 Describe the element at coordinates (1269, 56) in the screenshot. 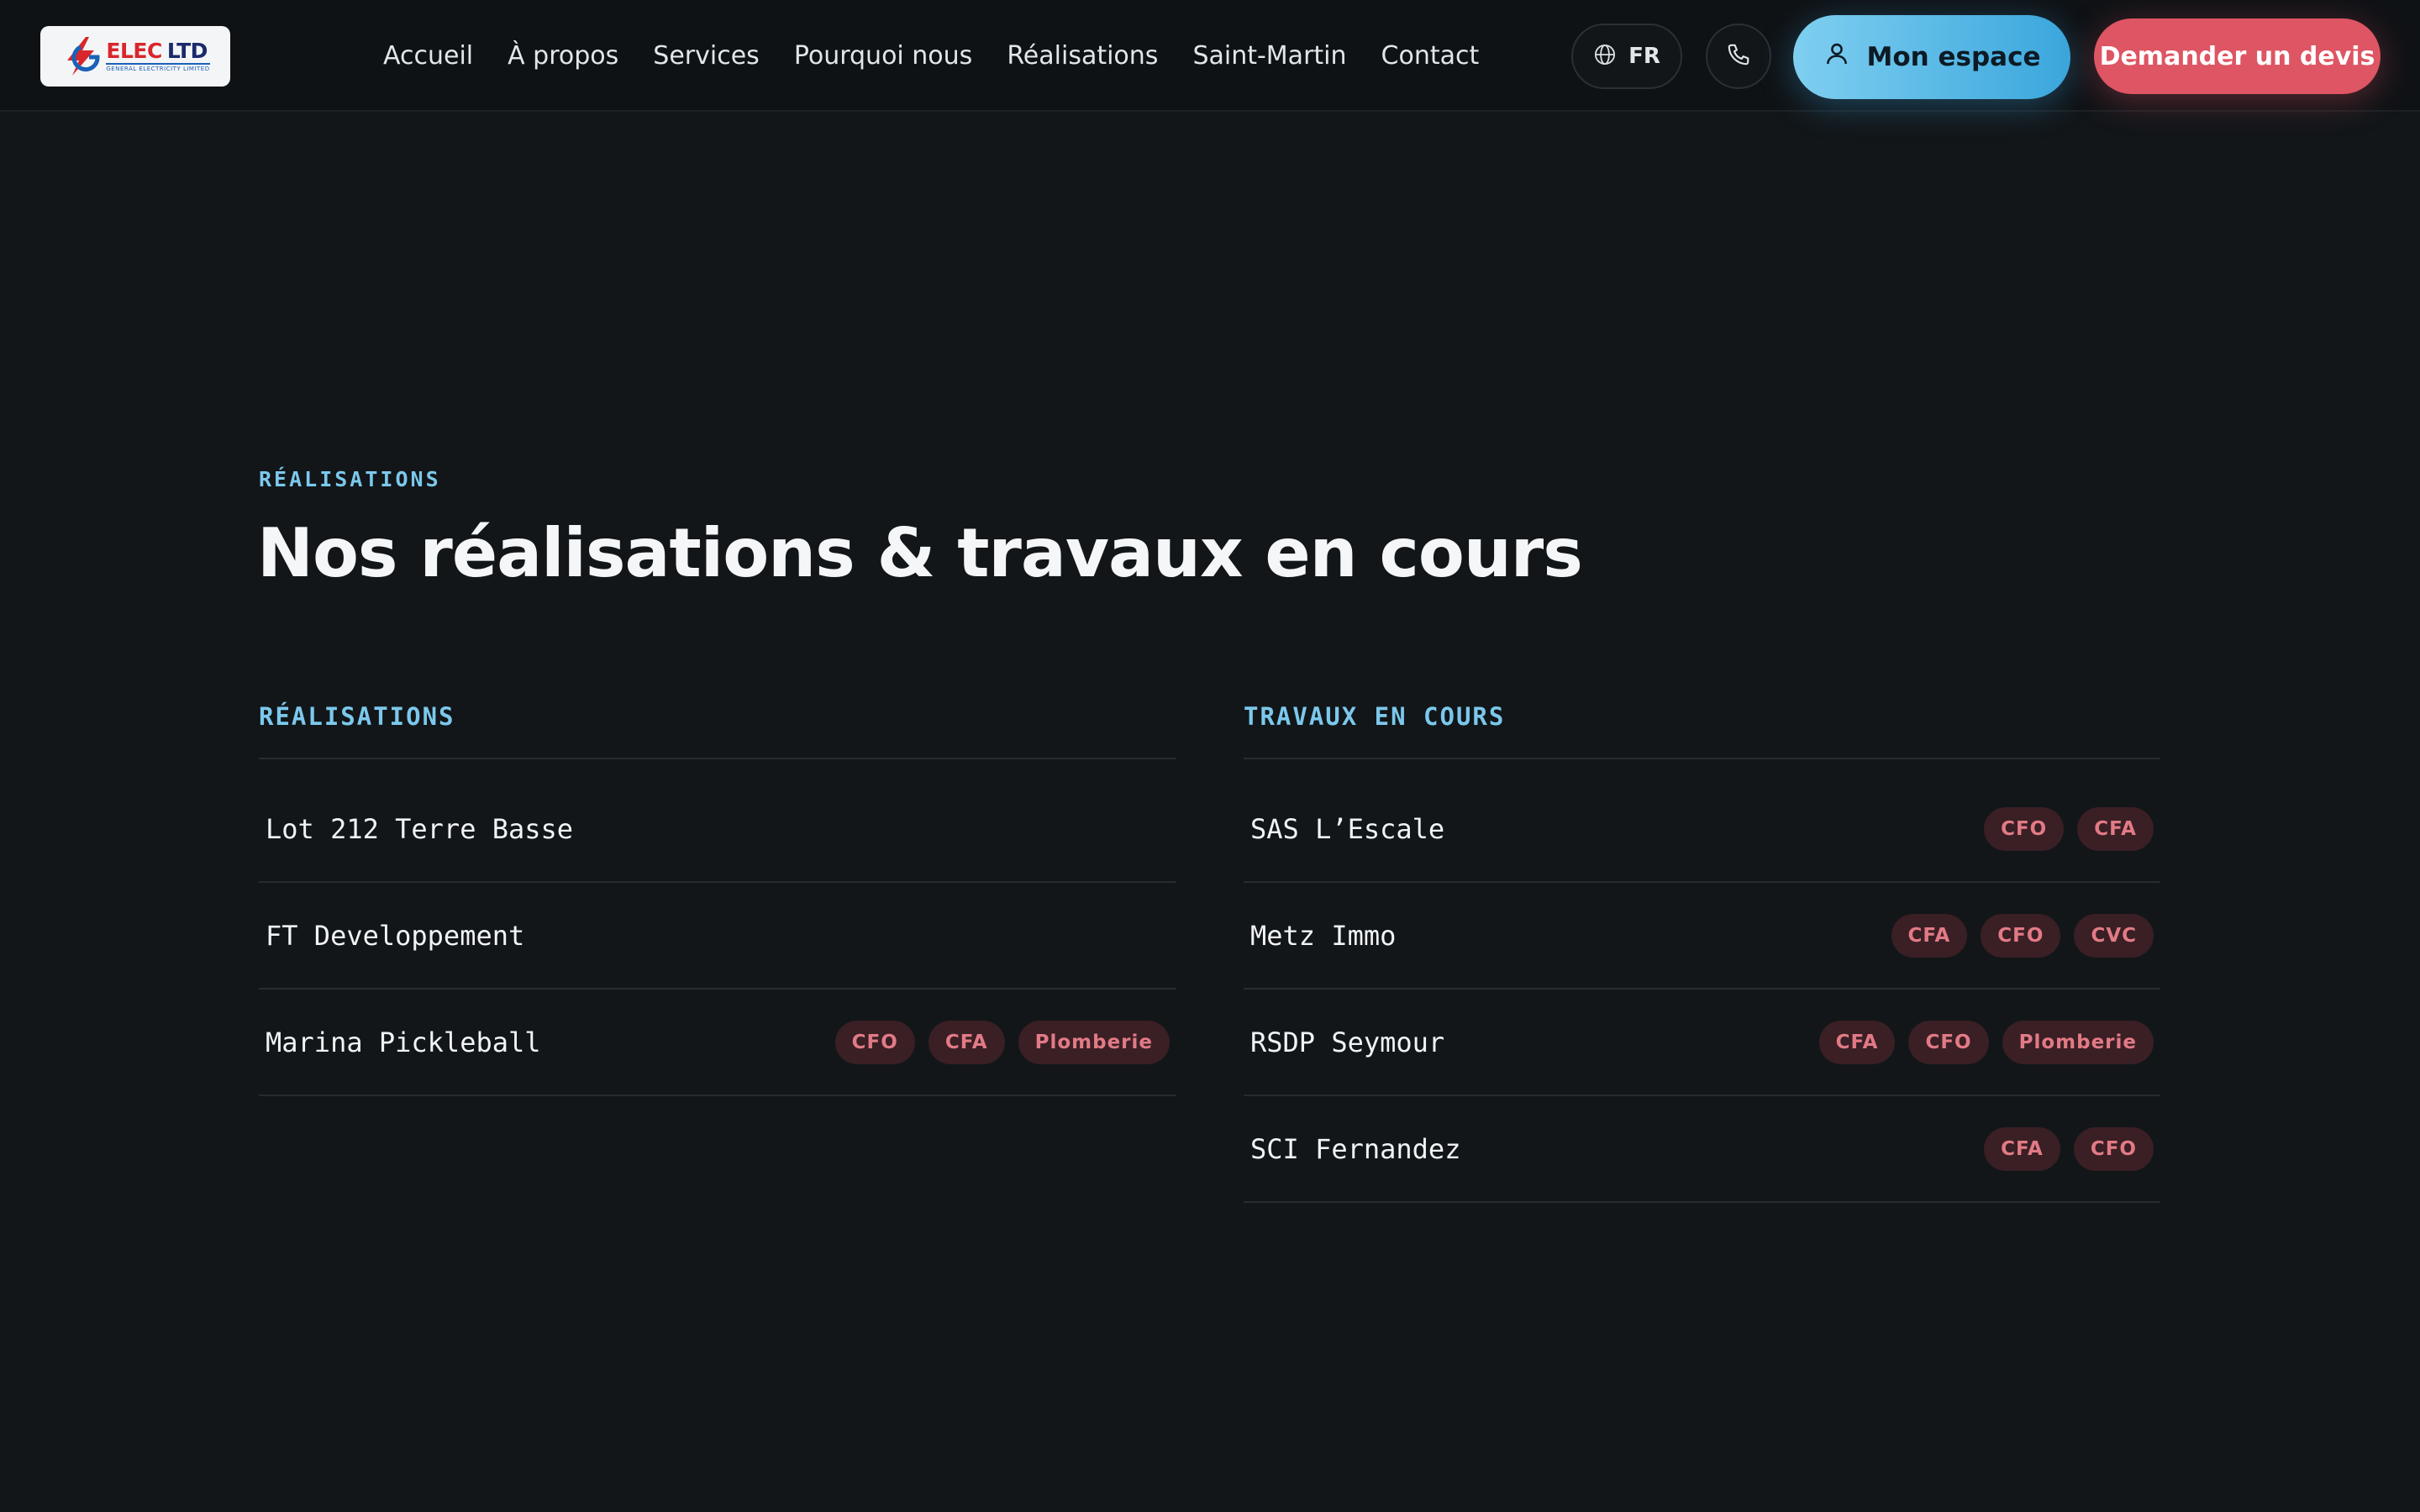

I see `nav-saint-martin: Saint-Martin` at that location.